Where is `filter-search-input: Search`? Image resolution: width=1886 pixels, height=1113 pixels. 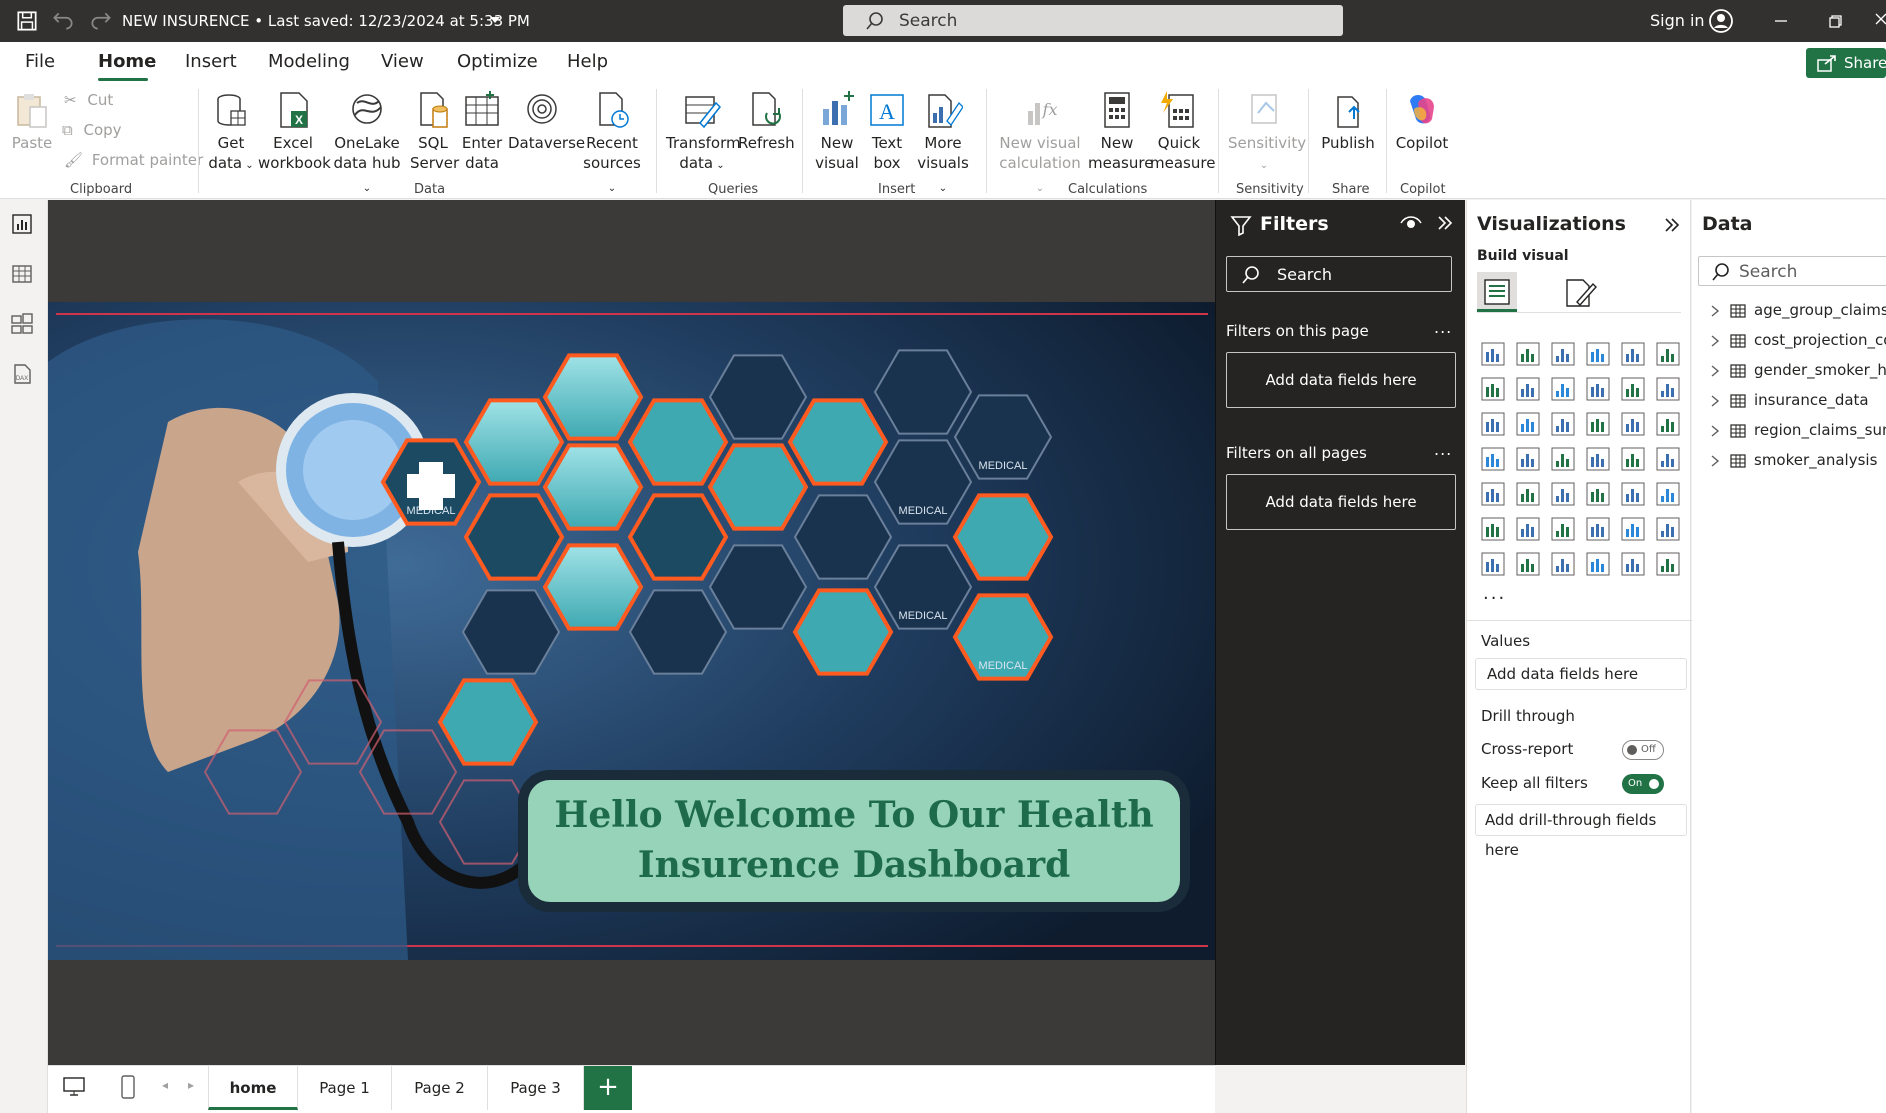 filter-search-input: Search is located at coordinates (1339, 274).